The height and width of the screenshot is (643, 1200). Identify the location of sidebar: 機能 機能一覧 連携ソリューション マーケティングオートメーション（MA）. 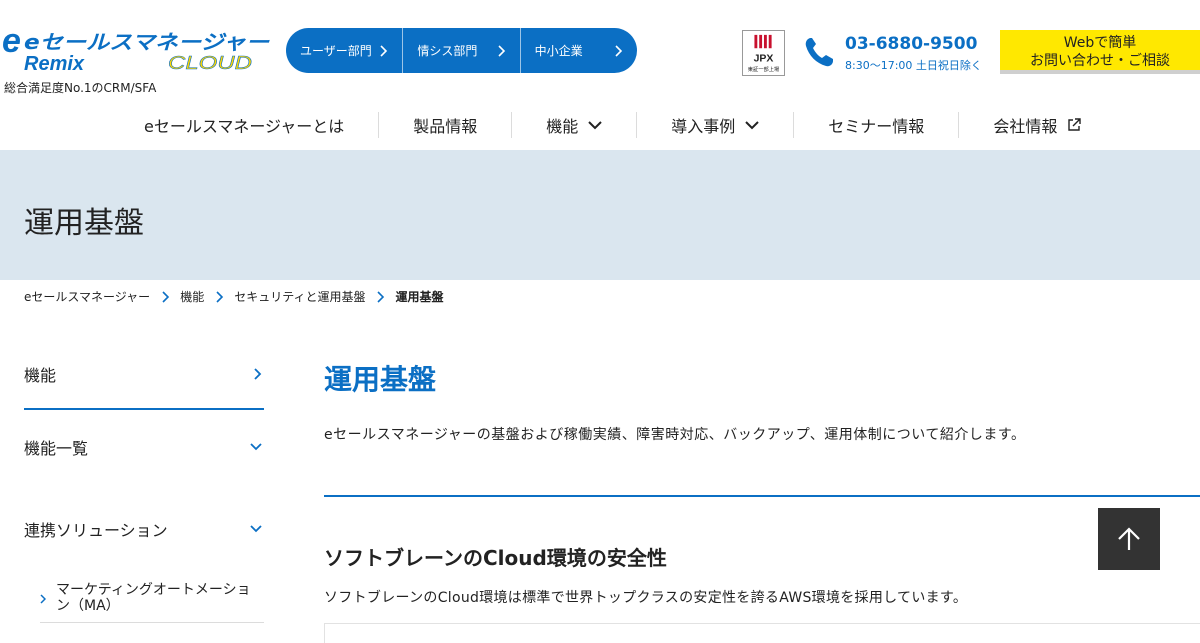
(144, 481).